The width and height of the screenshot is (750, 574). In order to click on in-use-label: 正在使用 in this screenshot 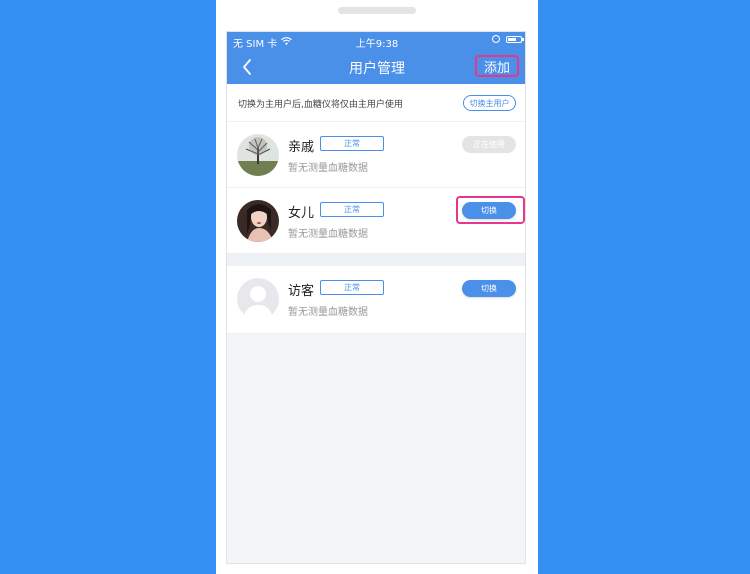, I will do `click(489, 144)`.